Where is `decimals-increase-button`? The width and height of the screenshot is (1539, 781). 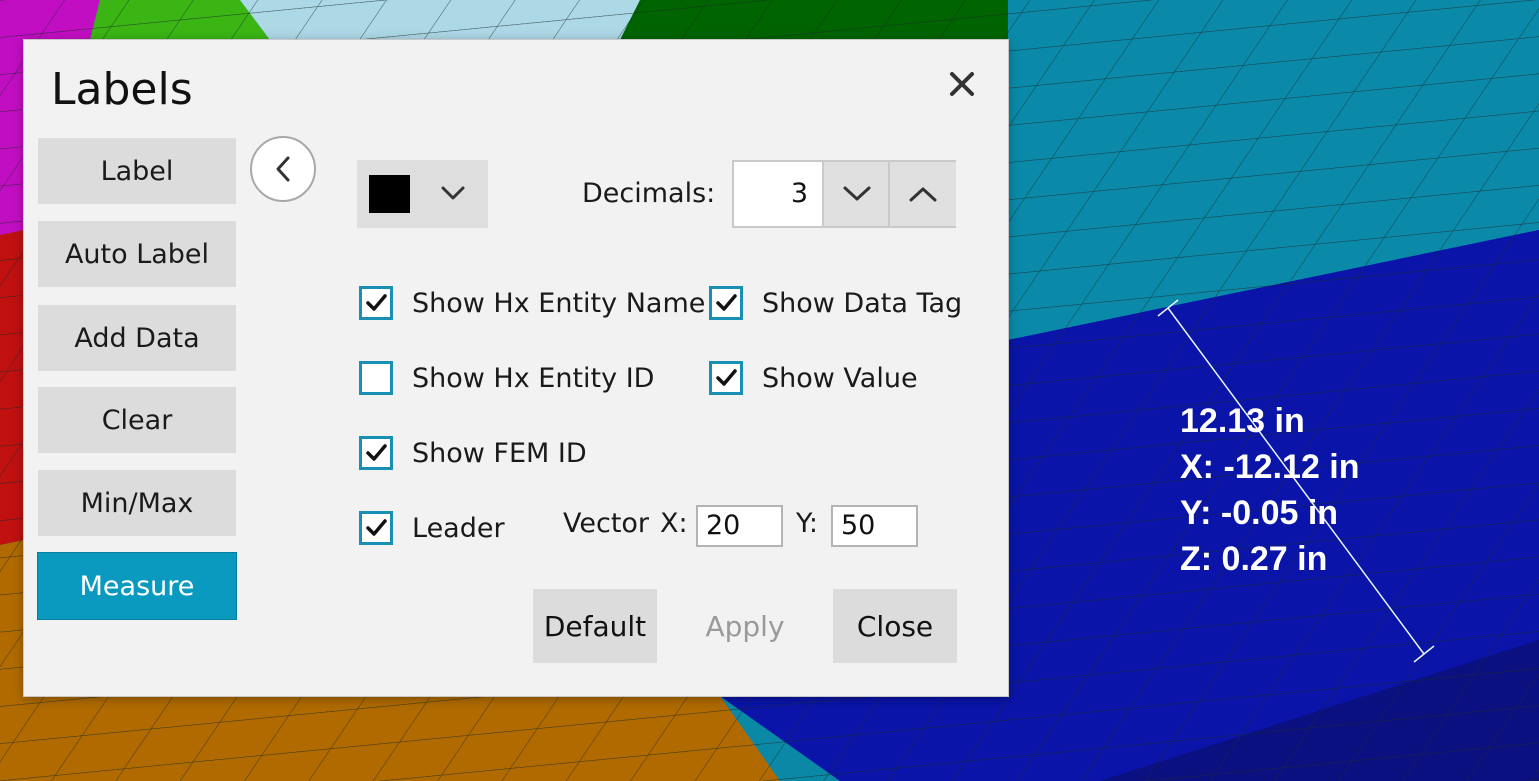 decimals-increase-button is located at coordinates (922, 194).